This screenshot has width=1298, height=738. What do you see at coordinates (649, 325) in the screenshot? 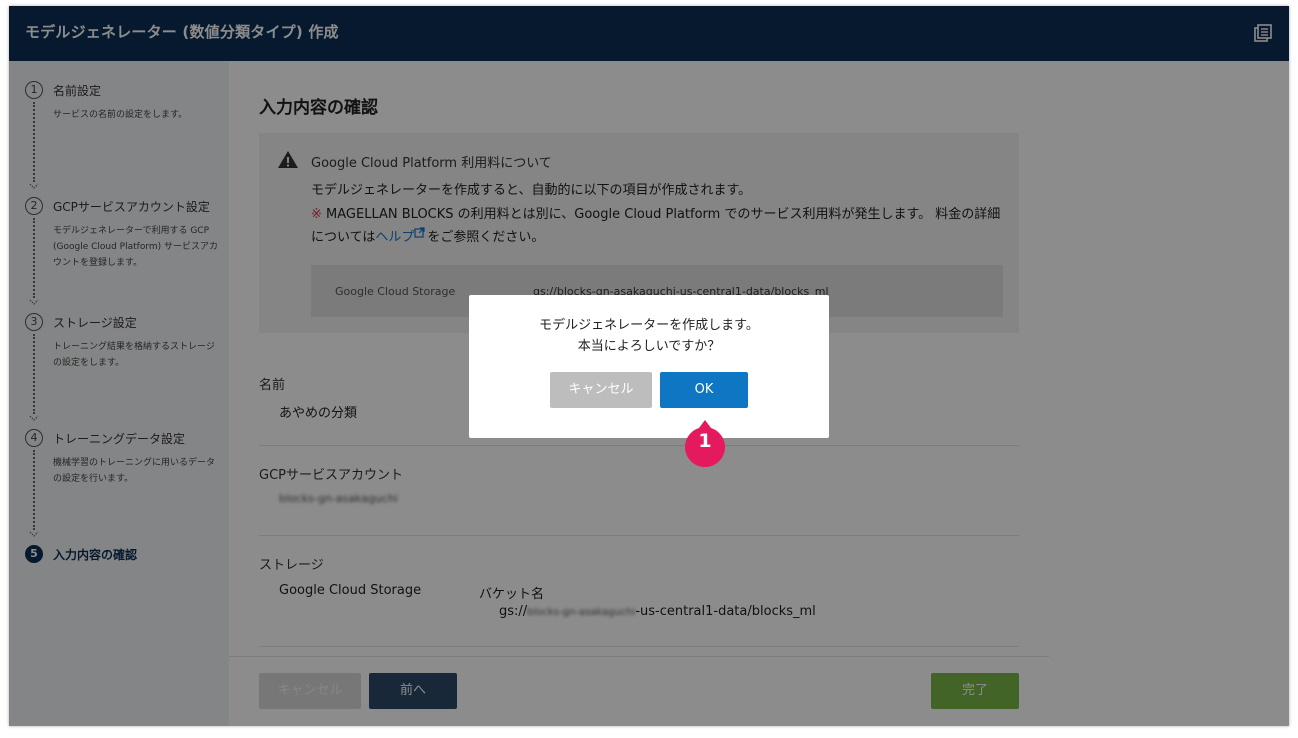
I see `dialog-line: モデルジェネレーターを作成します。` at bounding box center [649, 325].